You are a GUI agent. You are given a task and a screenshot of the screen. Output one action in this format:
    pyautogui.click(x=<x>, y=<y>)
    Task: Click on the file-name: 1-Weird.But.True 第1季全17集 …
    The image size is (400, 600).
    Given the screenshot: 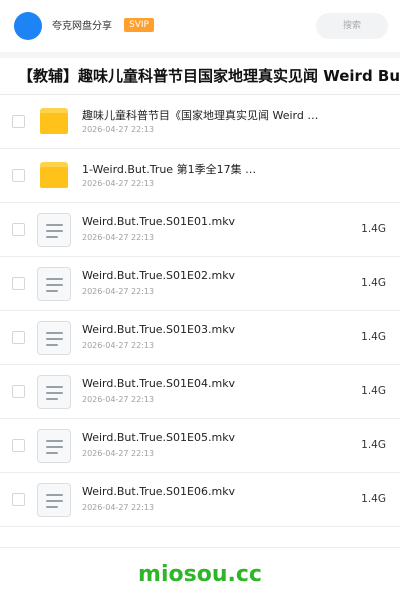 What is the action you would take?
    pyautogui.click(x=169, y=169)
    